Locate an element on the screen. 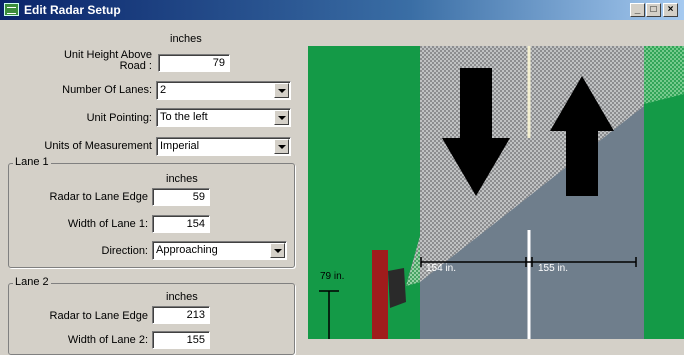 The height and width of the screenshot is (355, 684). lane1-radar-to-edge-label: Radar to Lane Edge is located at coordinates (98, 197).